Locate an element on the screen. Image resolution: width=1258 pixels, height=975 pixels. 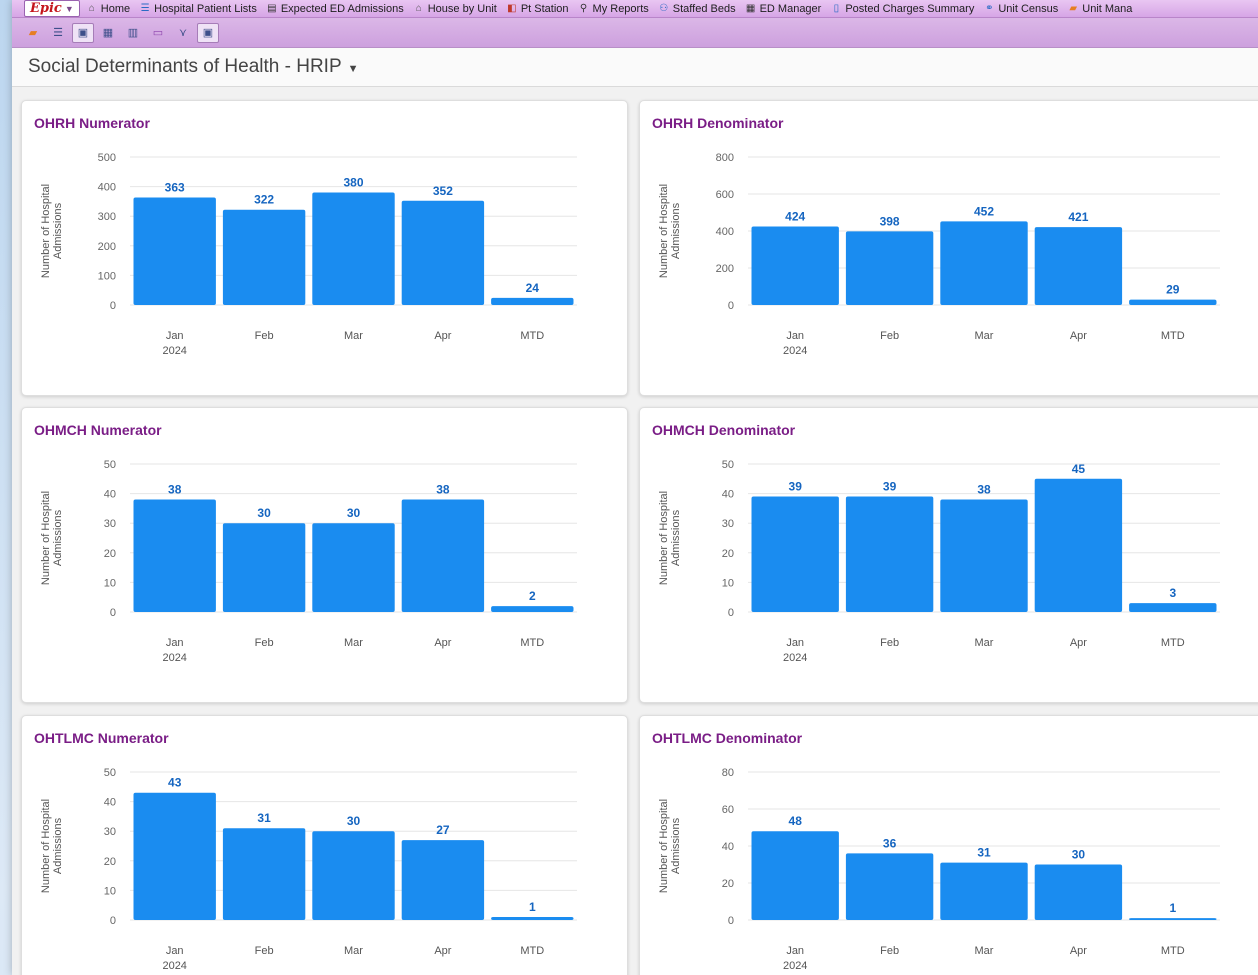
data-label: 421 is located at coordinates (1078, 217).